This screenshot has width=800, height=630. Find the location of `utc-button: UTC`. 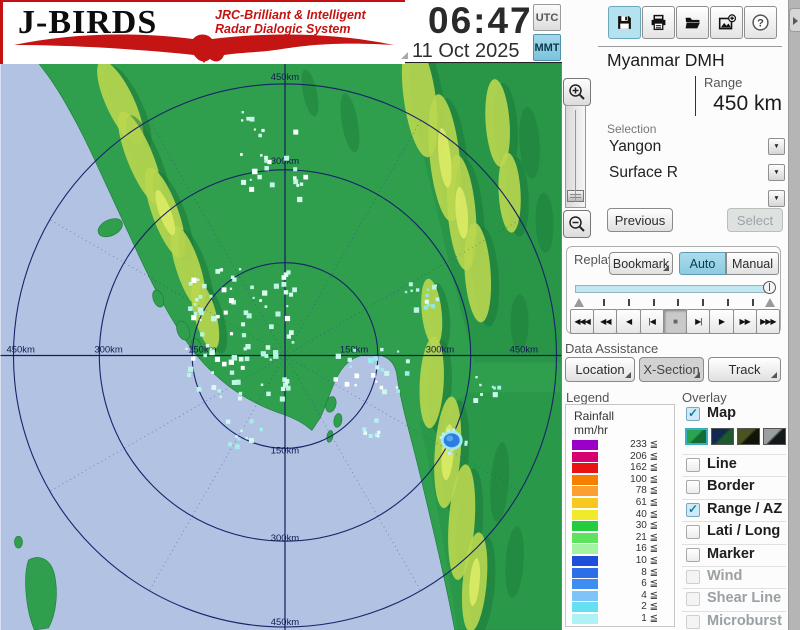

utc-button: UTC is located at coordinates (547, 17).